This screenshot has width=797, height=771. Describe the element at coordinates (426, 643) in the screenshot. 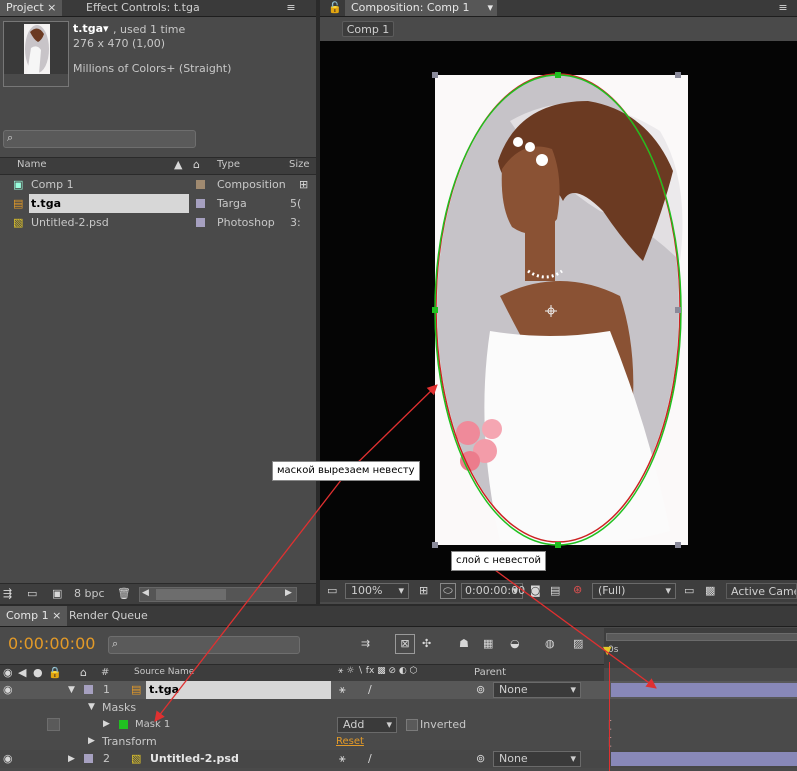

I see `draft-3d-icon: ✣` at that location.